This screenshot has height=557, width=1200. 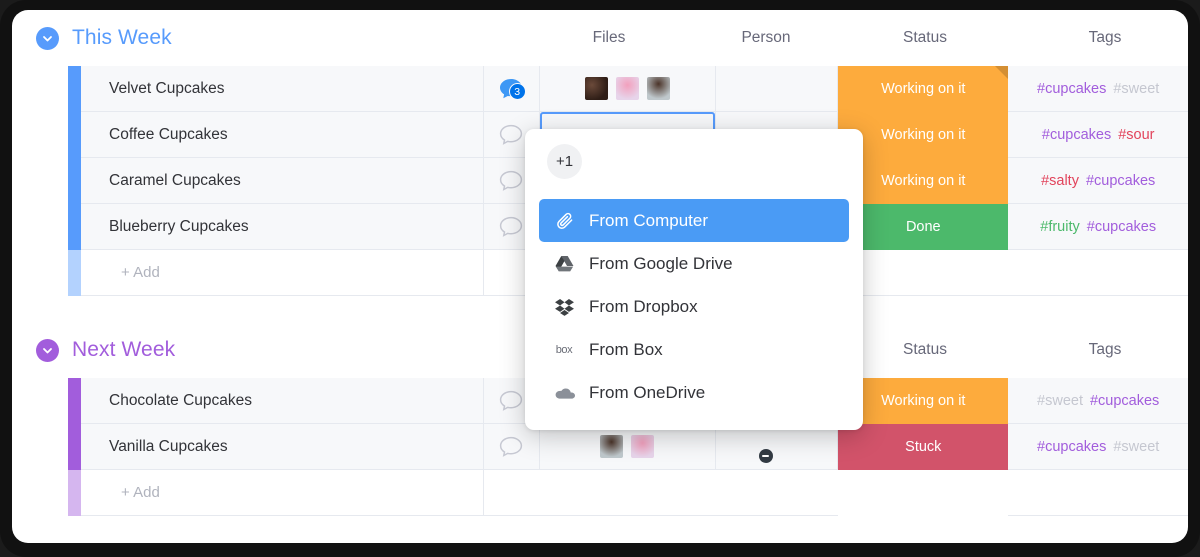 What do you see at coordinates (647, 392) in the screenshot?
I see `menu-item-label: From OneDrive` at bounding box center [647, 392].